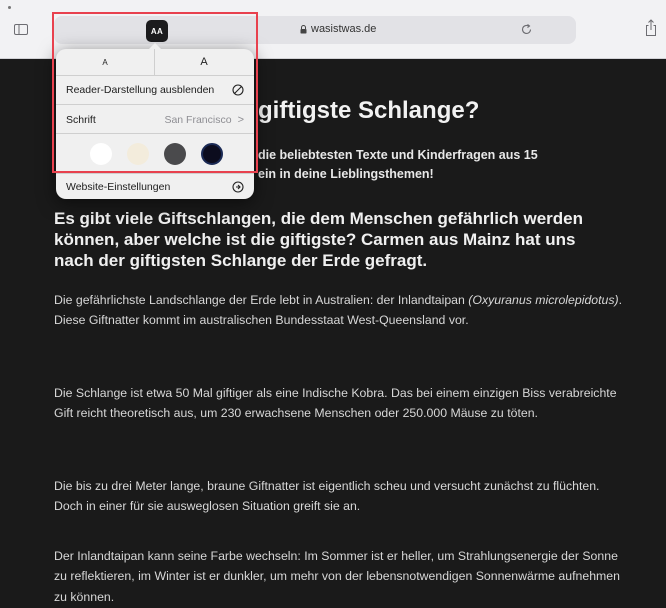 The width and height of the screenshot is (666, 608). I want to click on website-settings-item: Website-Einstellungen, so click(155, 186).